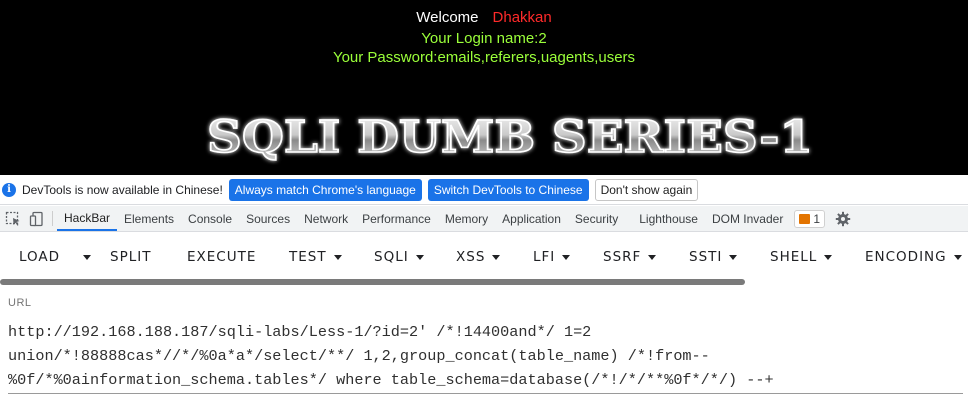  What do you see at coordinates (508, 189) in the screenshot?
I see `switch-devtools-language-button: Switch DevTools to Chinese` at bounding box center [508, 189].